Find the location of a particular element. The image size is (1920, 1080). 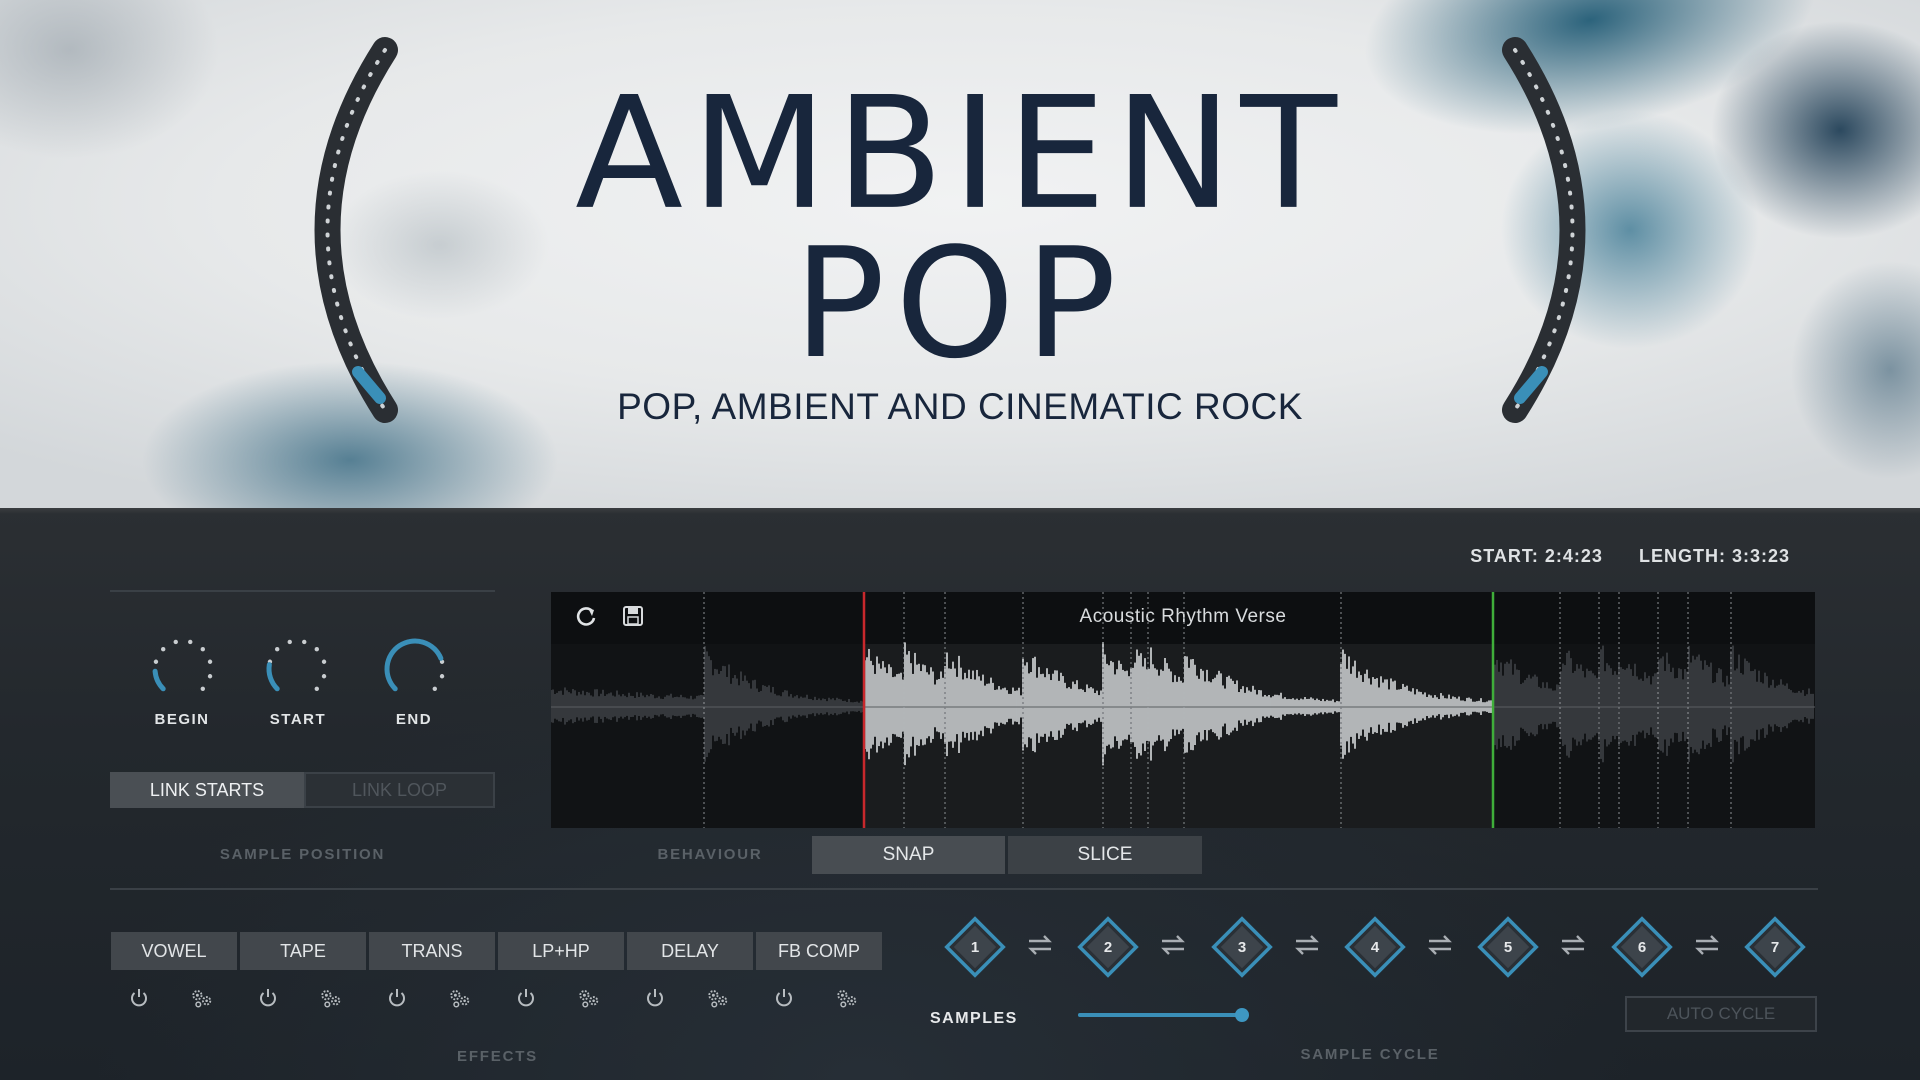

title-line-2: POP is located at coordinates (960, 303).